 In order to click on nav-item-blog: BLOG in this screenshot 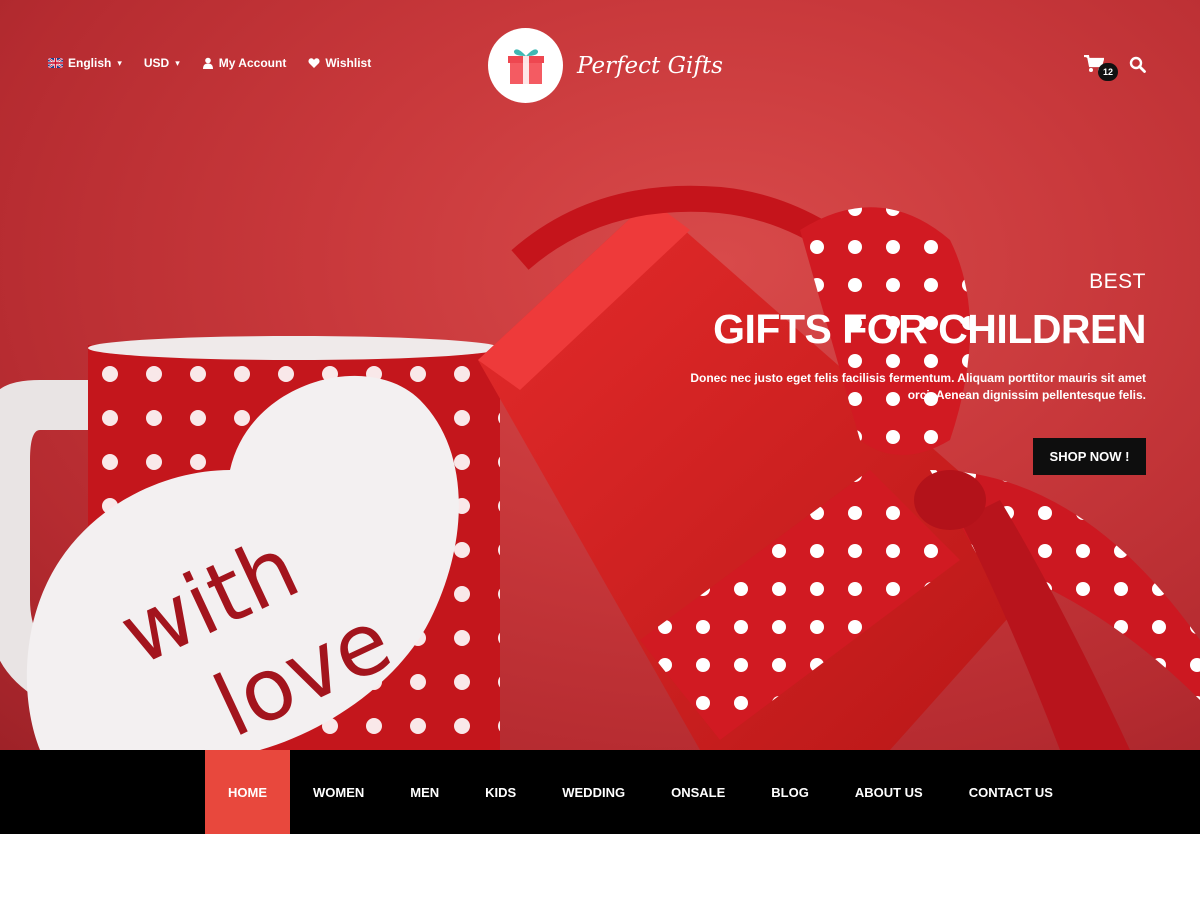, I will do `click(790, 792)`.